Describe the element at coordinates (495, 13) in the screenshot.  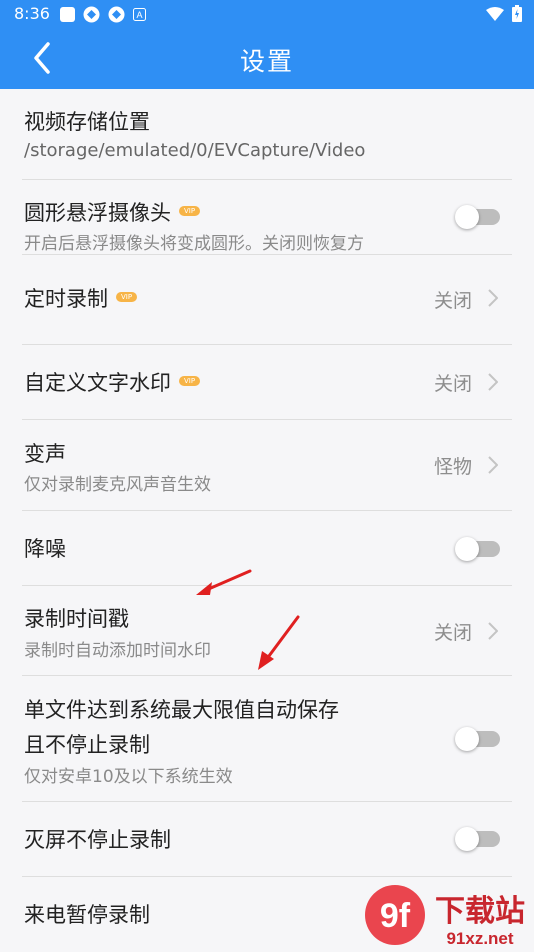
I see `wifi-icon` at that location.